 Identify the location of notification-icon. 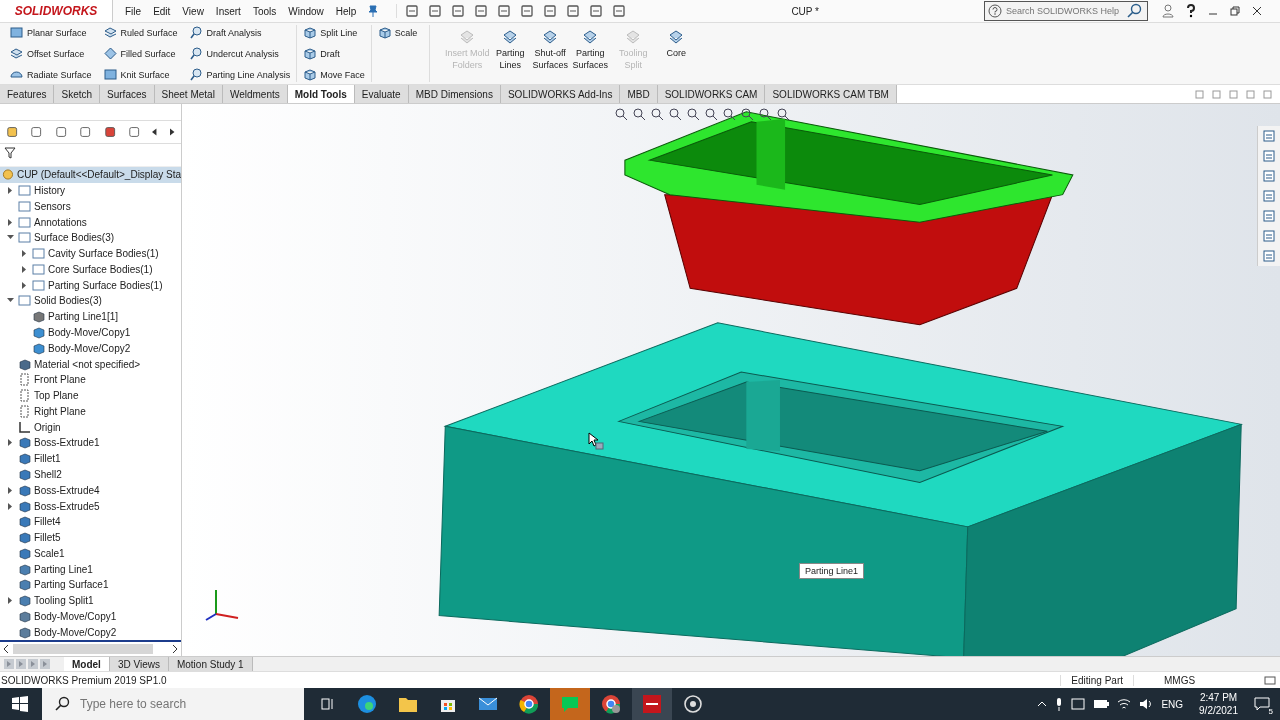
(1262, 704).